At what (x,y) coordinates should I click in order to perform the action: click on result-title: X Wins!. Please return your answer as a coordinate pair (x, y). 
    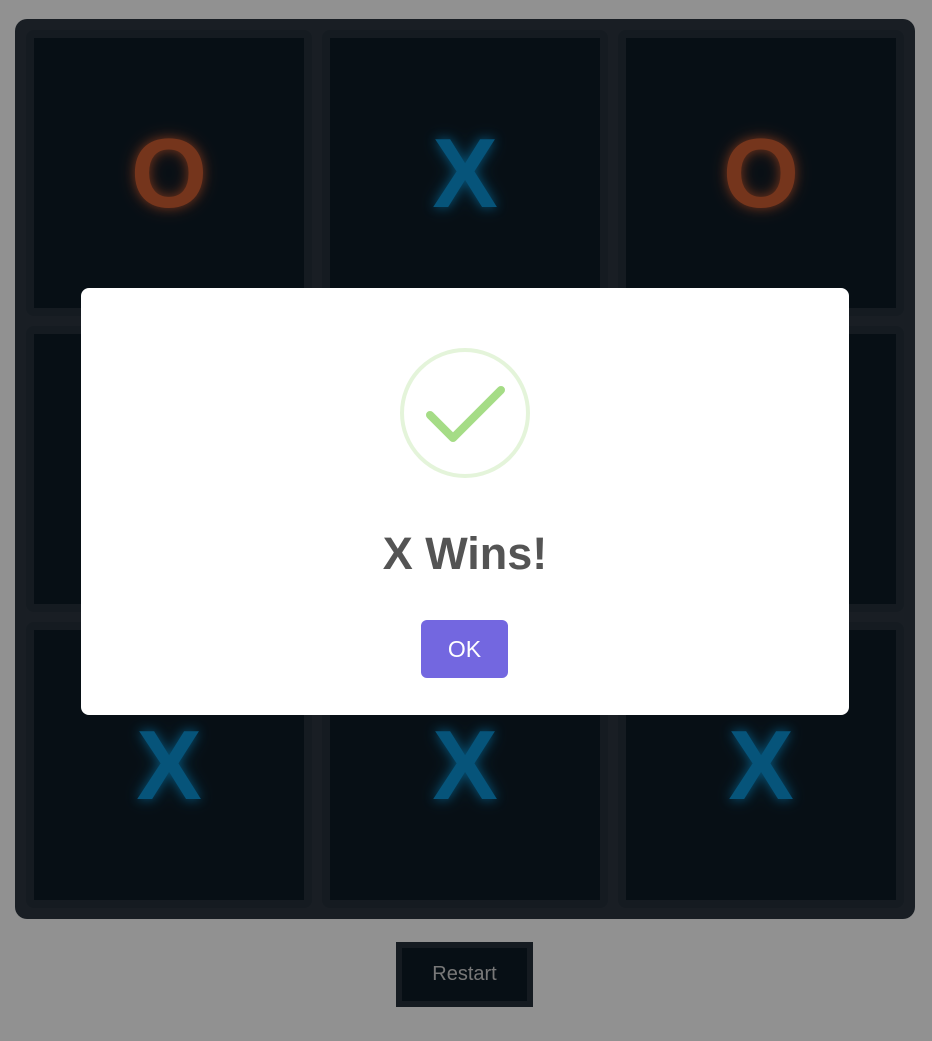
    Looking at the image, I should click on (465, 553).